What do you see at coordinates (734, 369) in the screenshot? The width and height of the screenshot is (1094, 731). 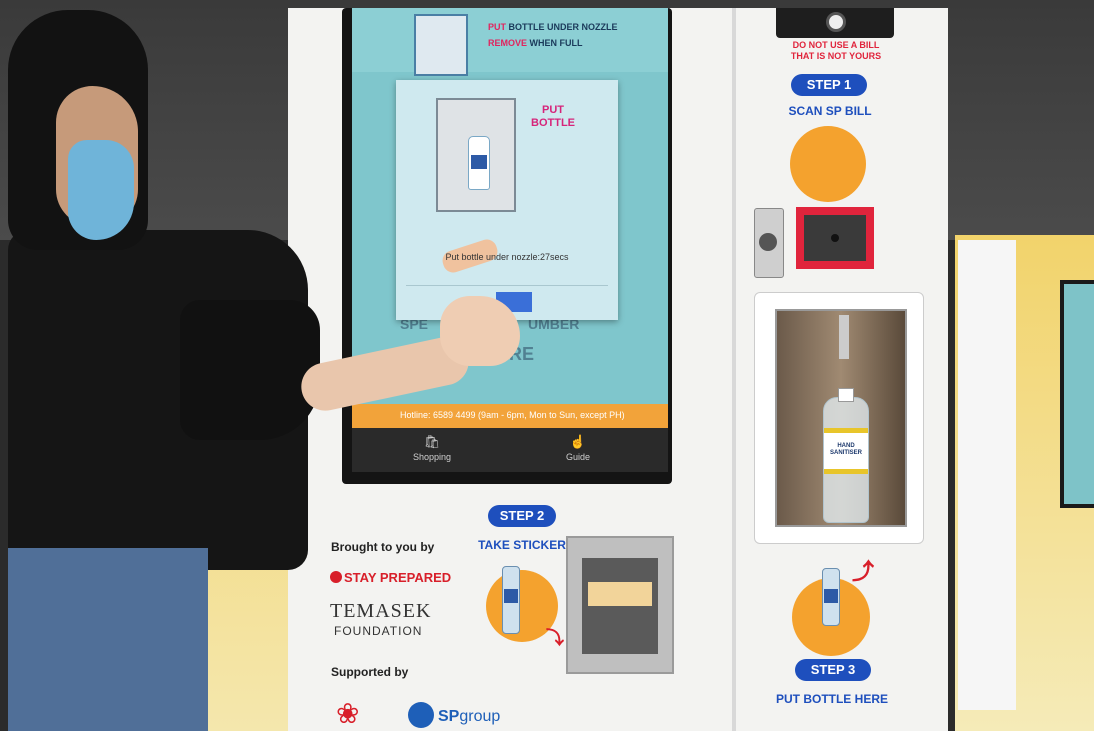 I see `kiosk-divider` at bounding box center [734, 369].